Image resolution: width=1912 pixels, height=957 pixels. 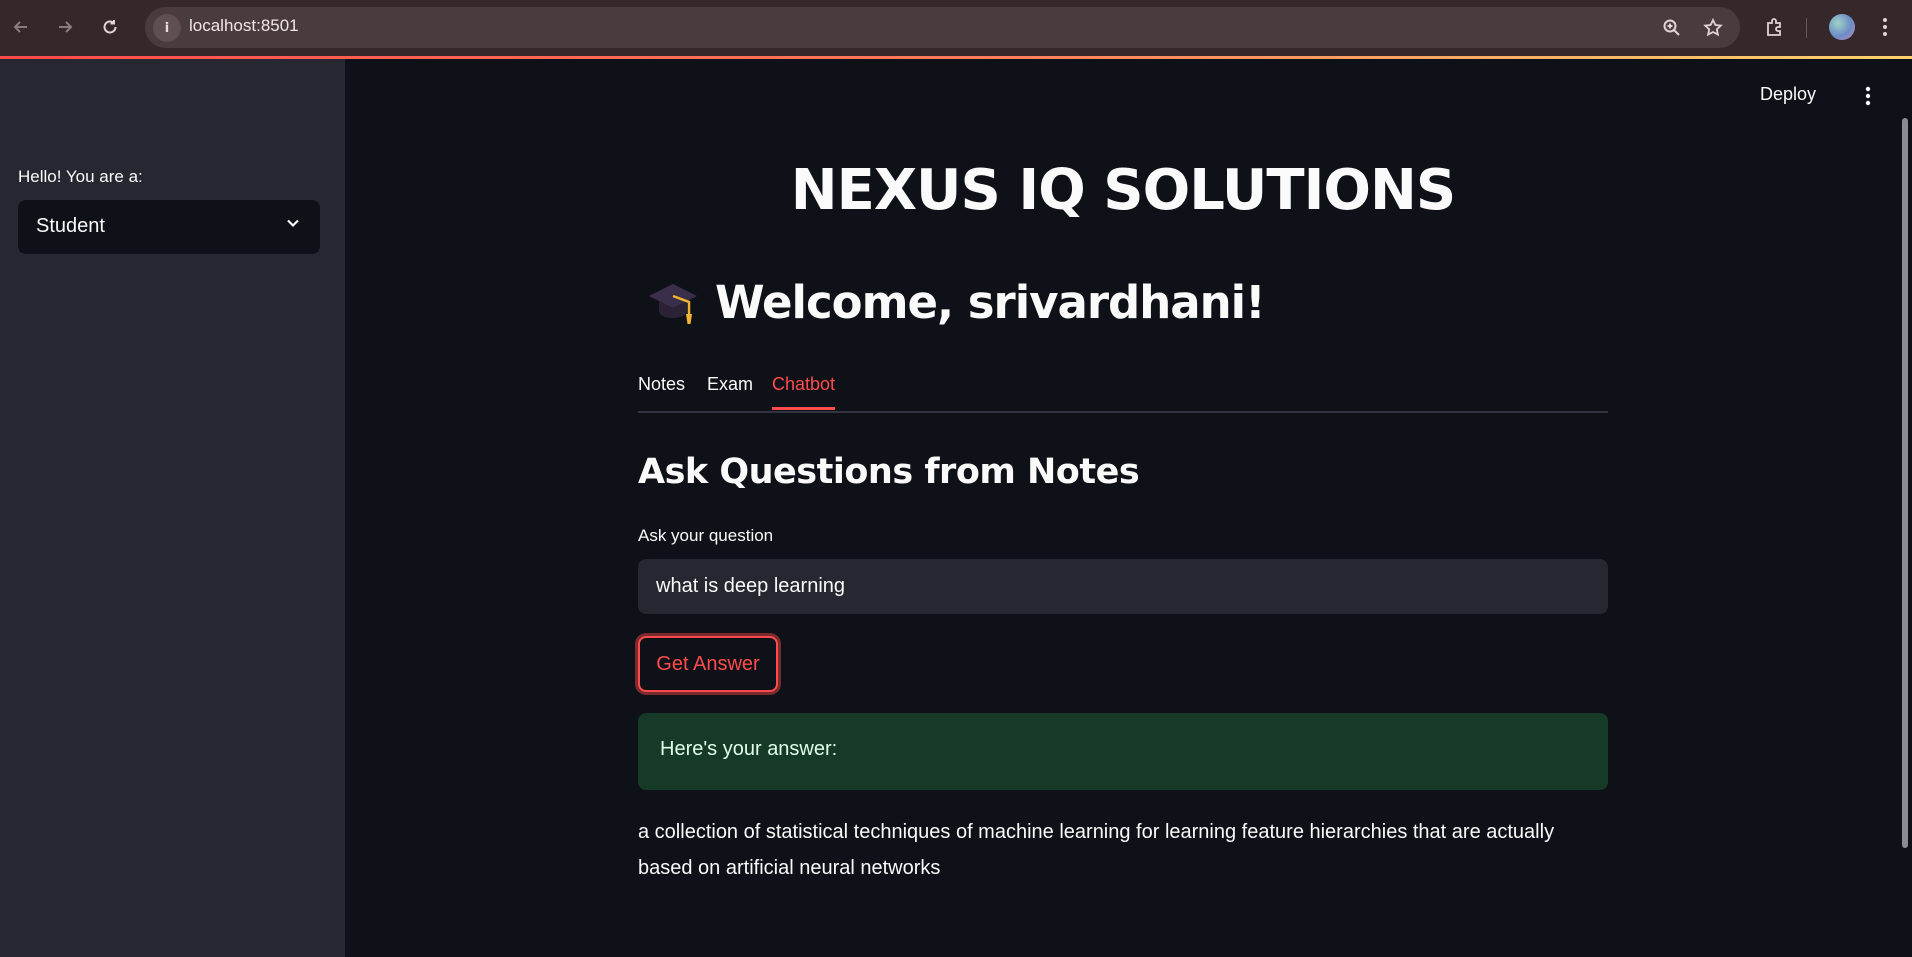 I want to click on deploy-button: Deploy, so click(x=1788, y=94).